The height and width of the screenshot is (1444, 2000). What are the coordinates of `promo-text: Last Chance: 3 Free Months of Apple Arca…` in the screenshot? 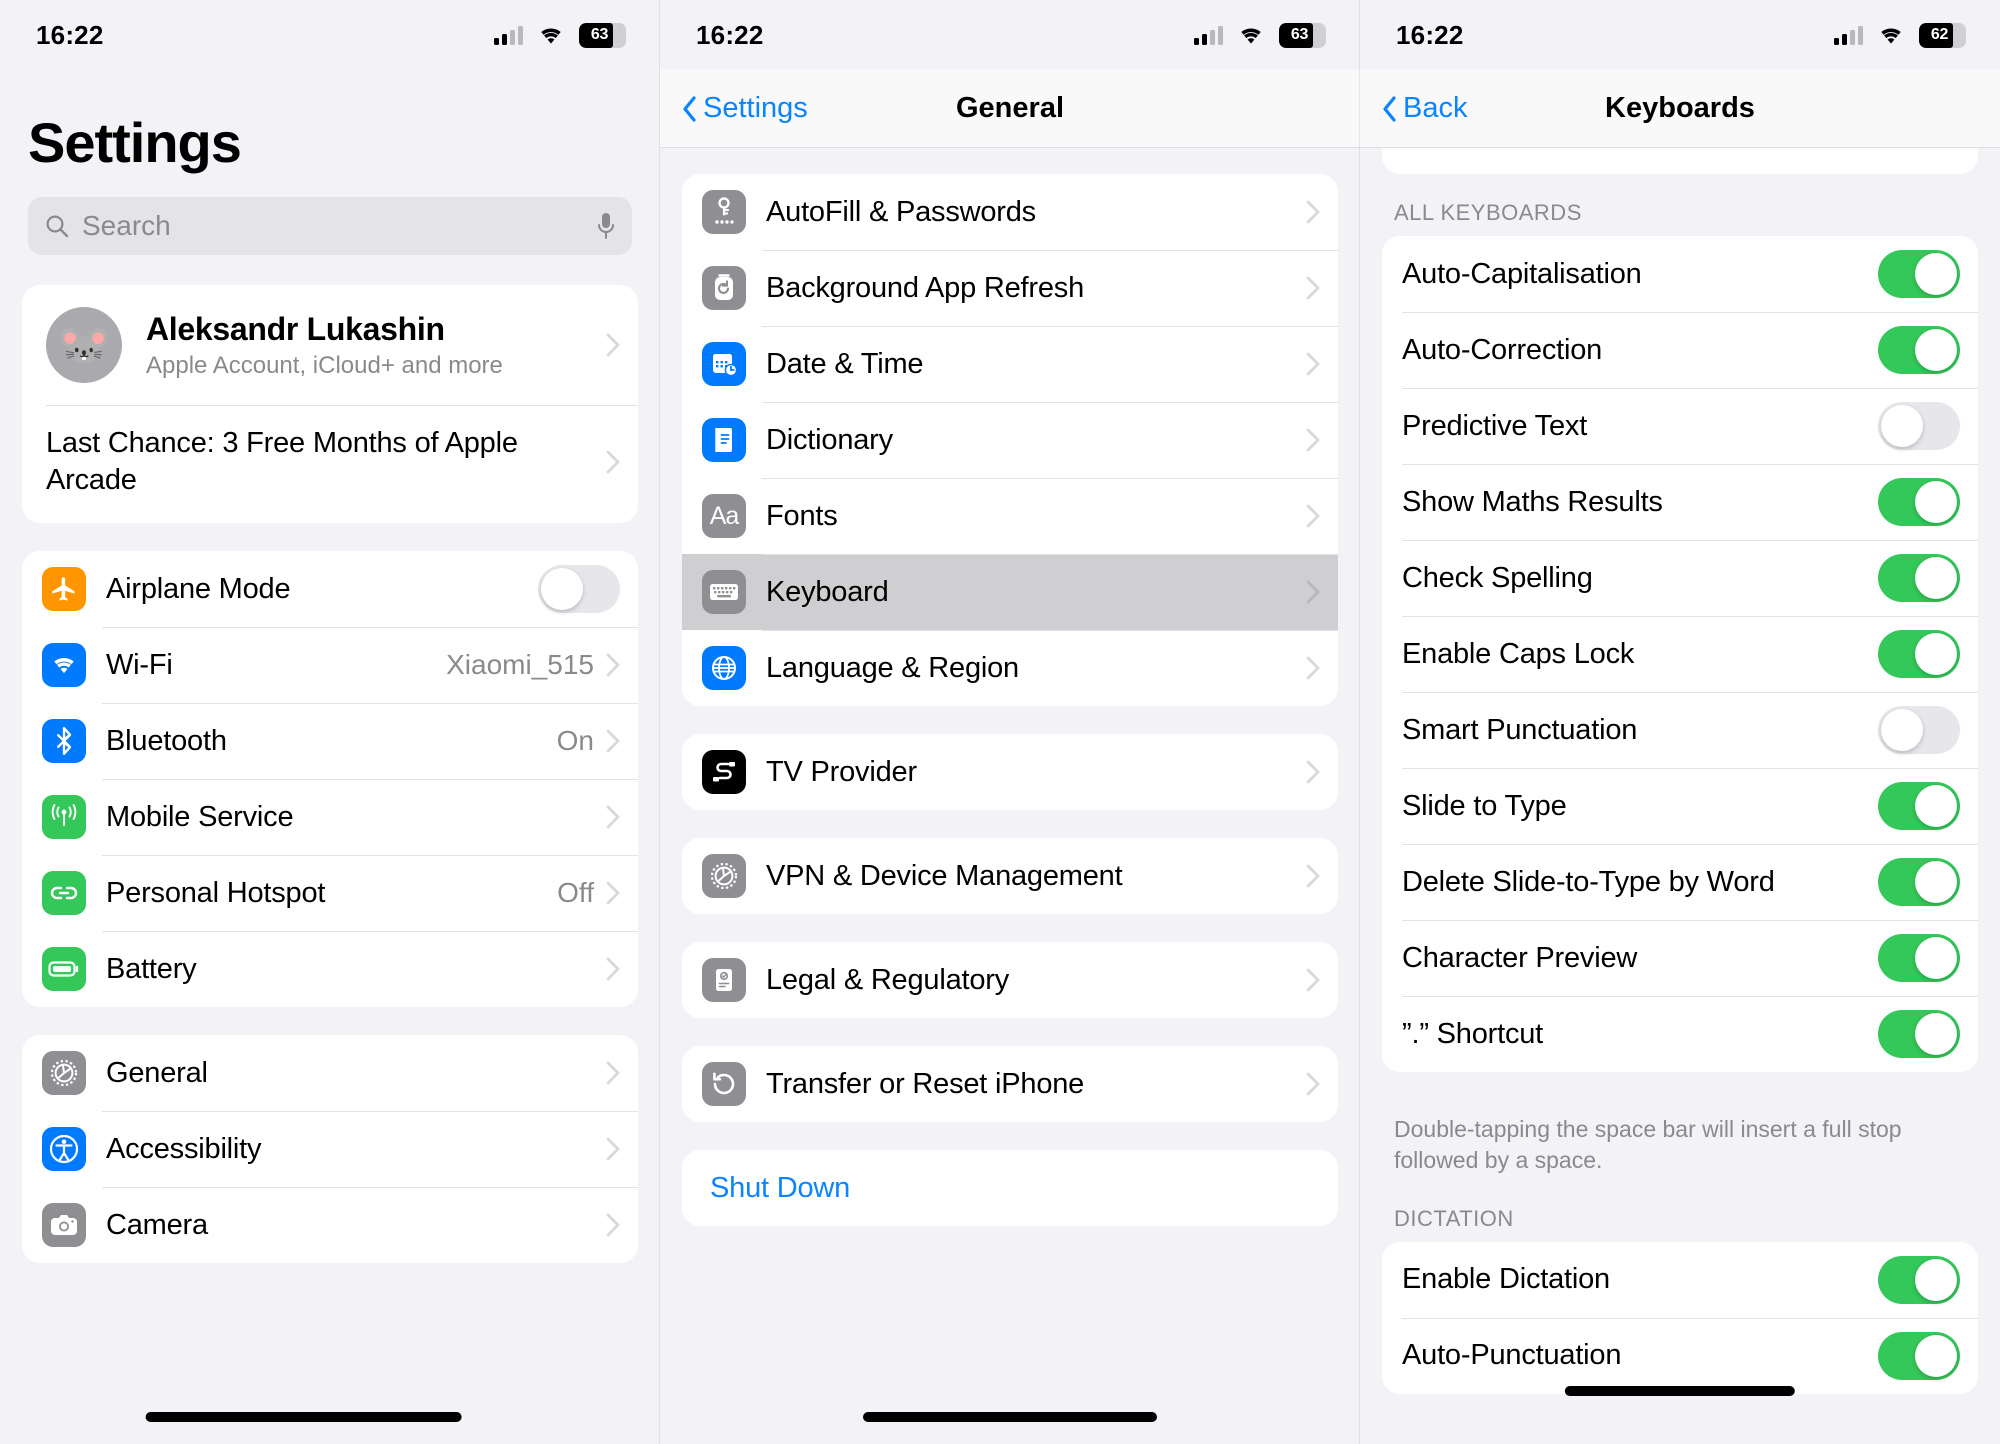 It's located at (282, 462).